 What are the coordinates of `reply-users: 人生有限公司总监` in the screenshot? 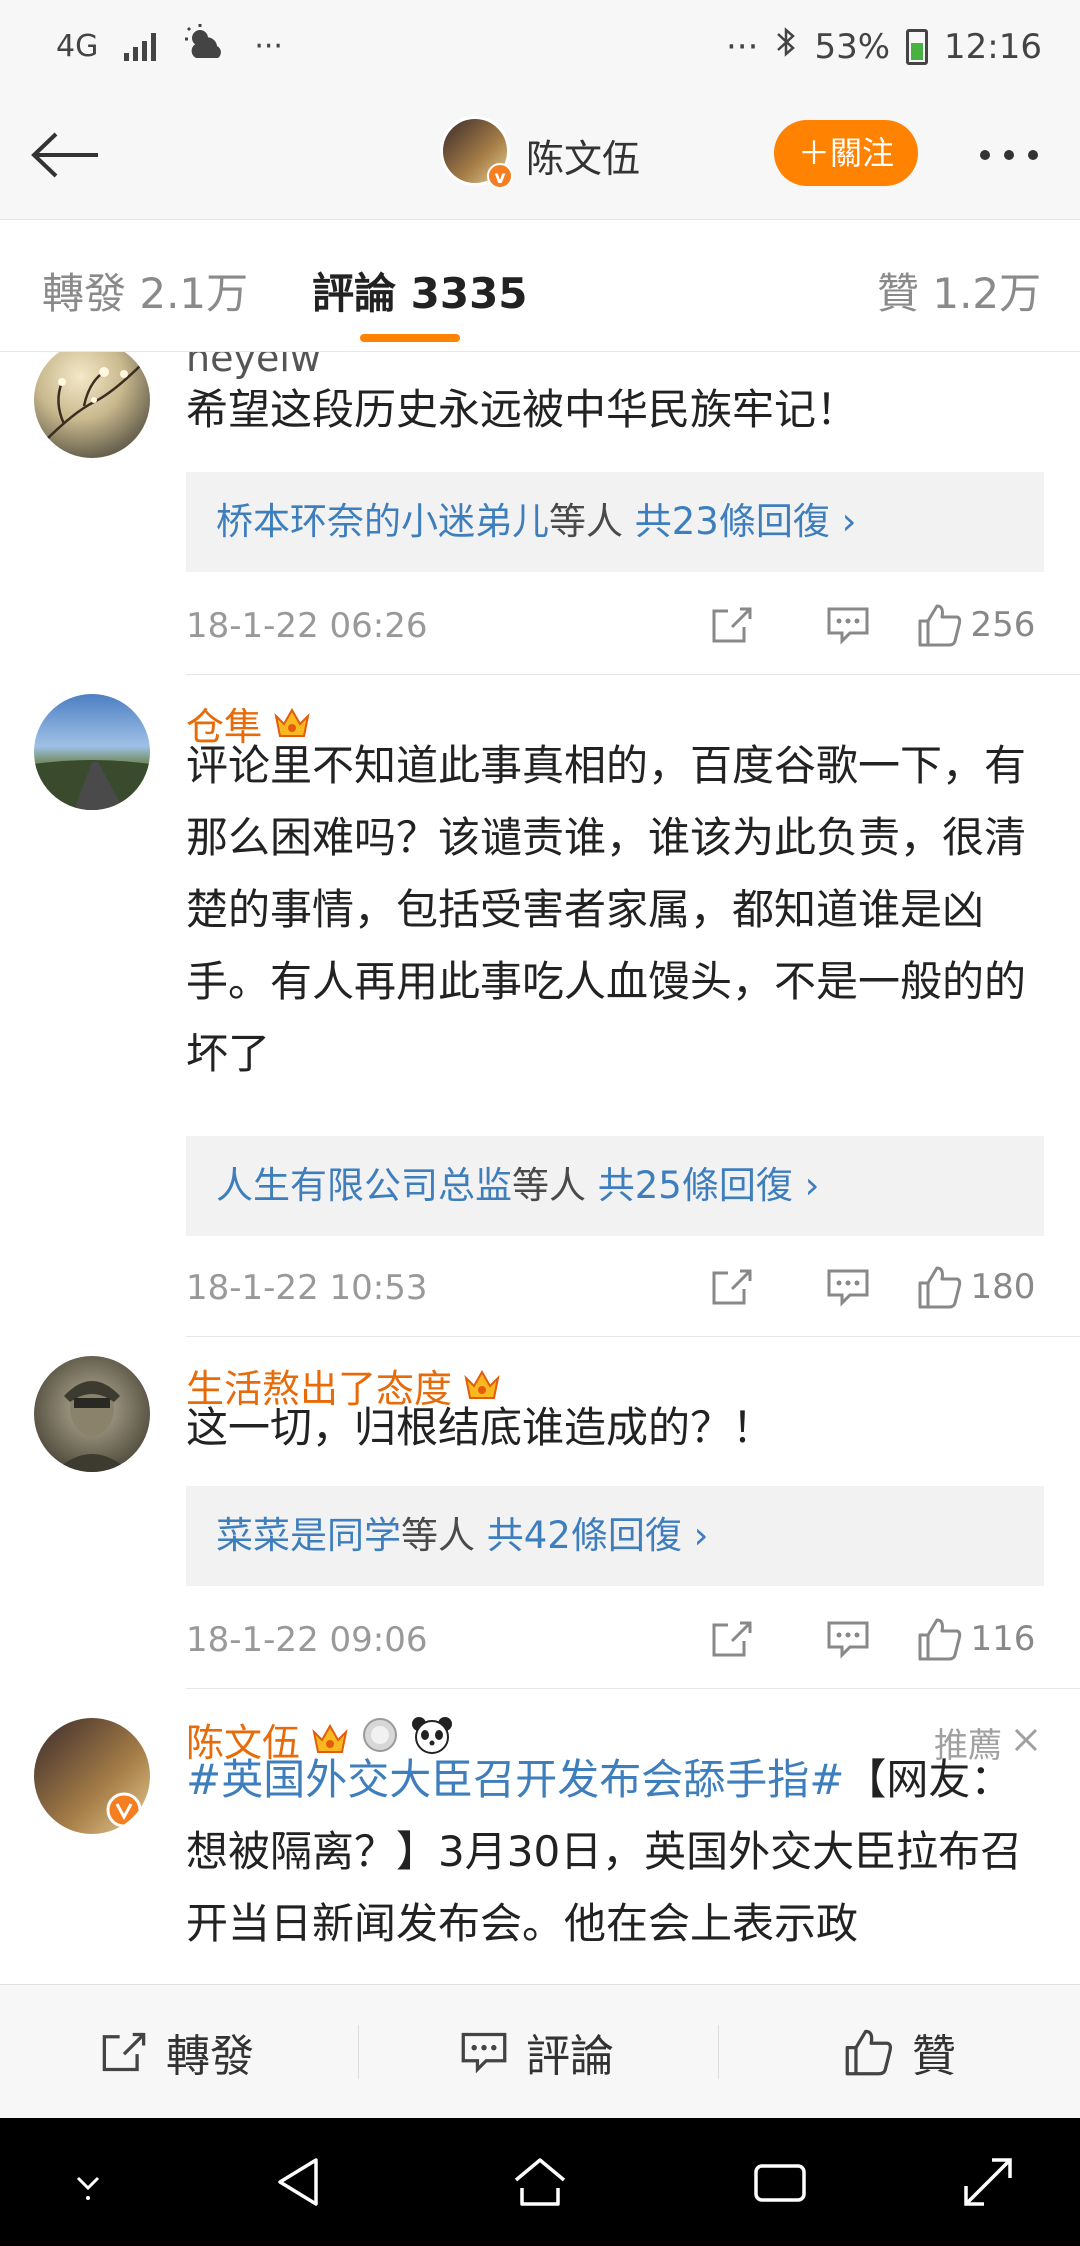 It's located at (364, 1185).